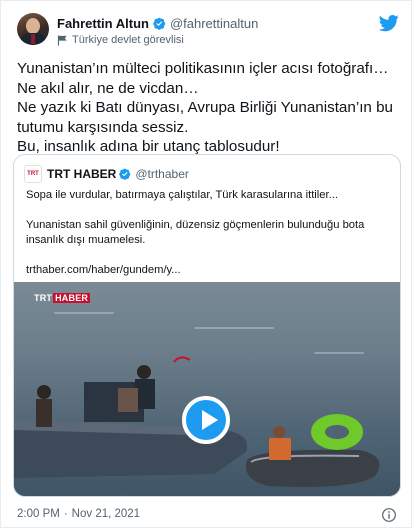 Image resolution: width=412 pixels, height=528 pixels. What do you see at coordinates (43, 298) in the screenshot?
I see `watermark-trt: TRT` at bounding box center [43, 298].